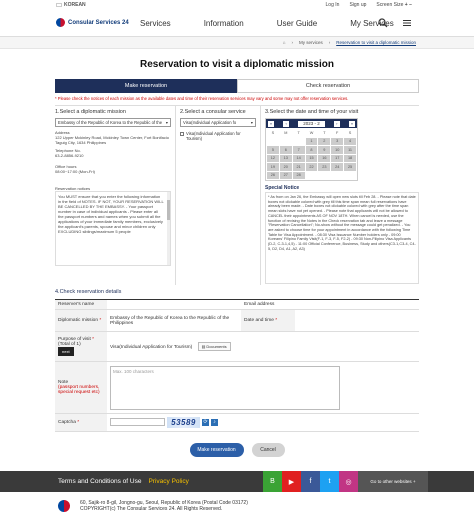 The height and width of the screenshot is (519, 474). I want to click on calendar-day: 21, so click(298, 167).